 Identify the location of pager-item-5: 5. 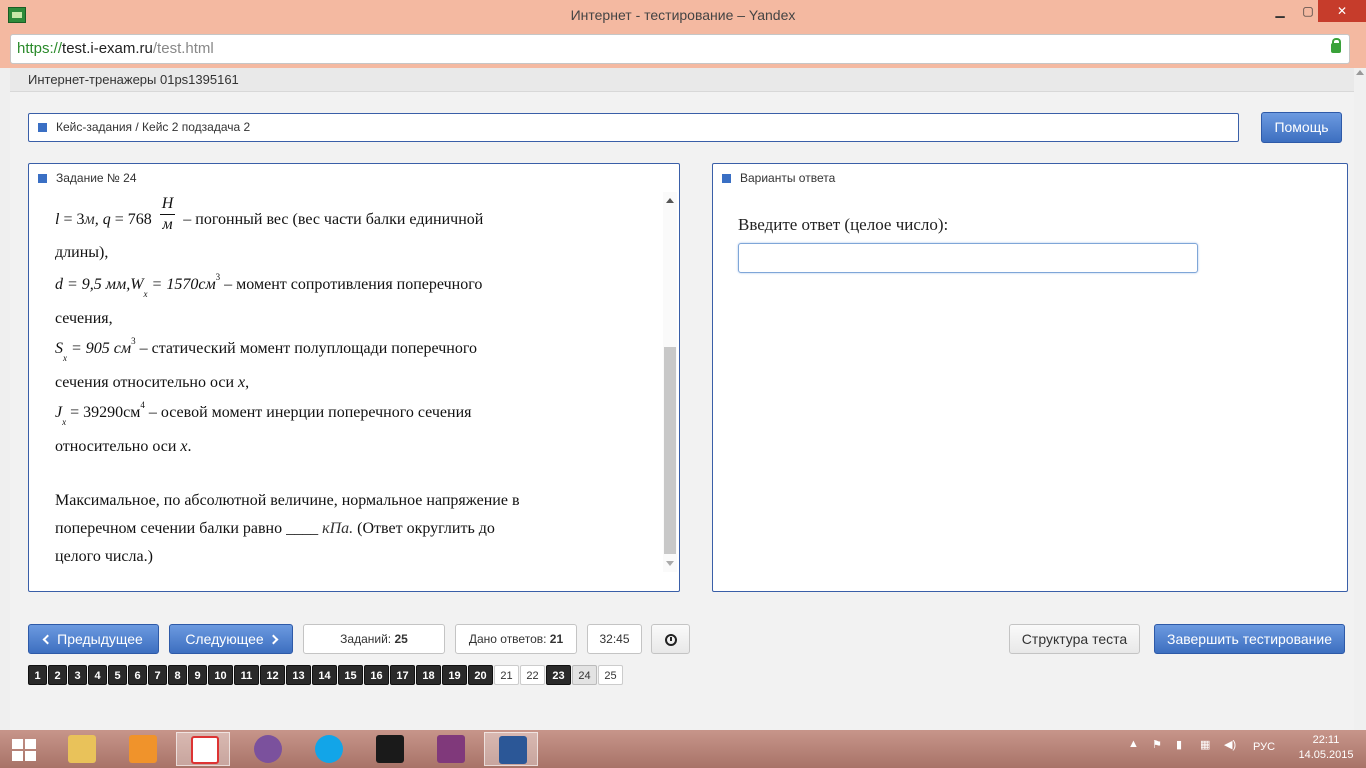
(117, 675).